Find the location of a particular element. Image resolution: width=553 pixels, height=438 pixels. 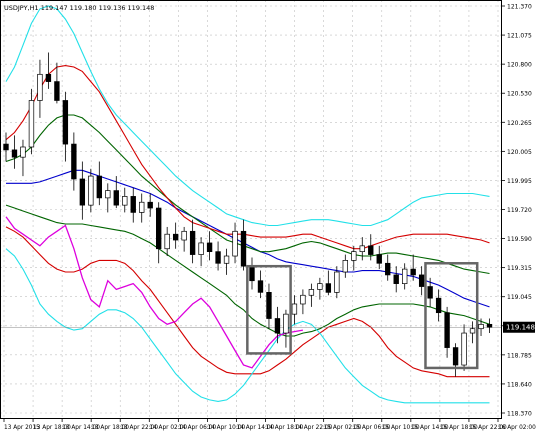

y-tick-label: 118.785 is located at coordinates (519, 355).